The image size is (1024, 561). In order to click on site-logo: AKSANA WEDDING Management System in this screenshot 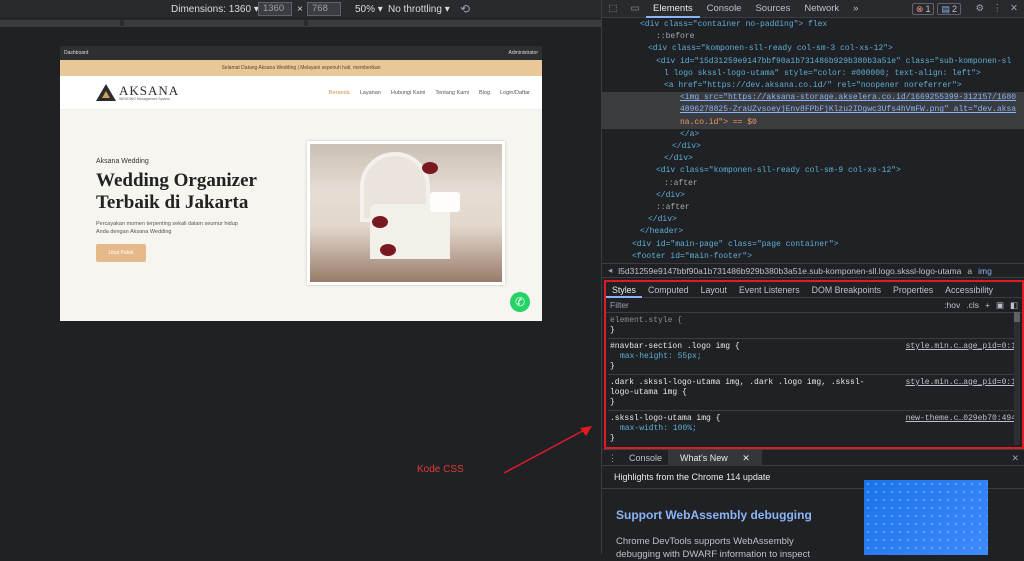, I will do `click(137, 92)`.